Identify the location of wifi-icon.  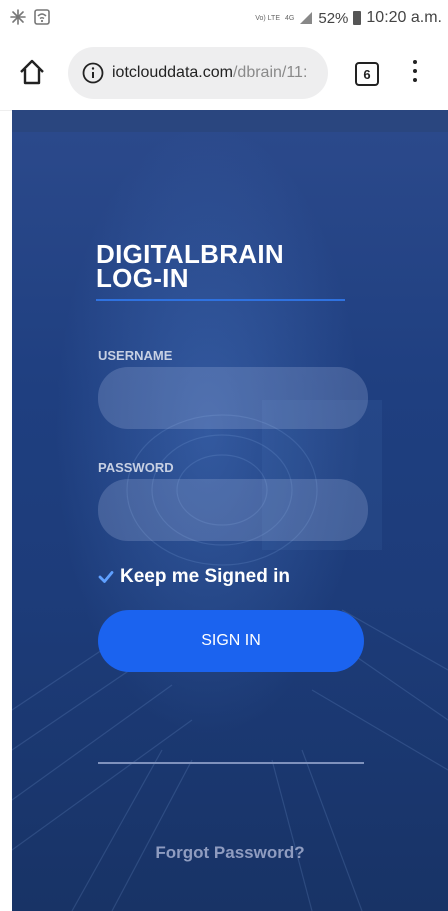
(42, 17).